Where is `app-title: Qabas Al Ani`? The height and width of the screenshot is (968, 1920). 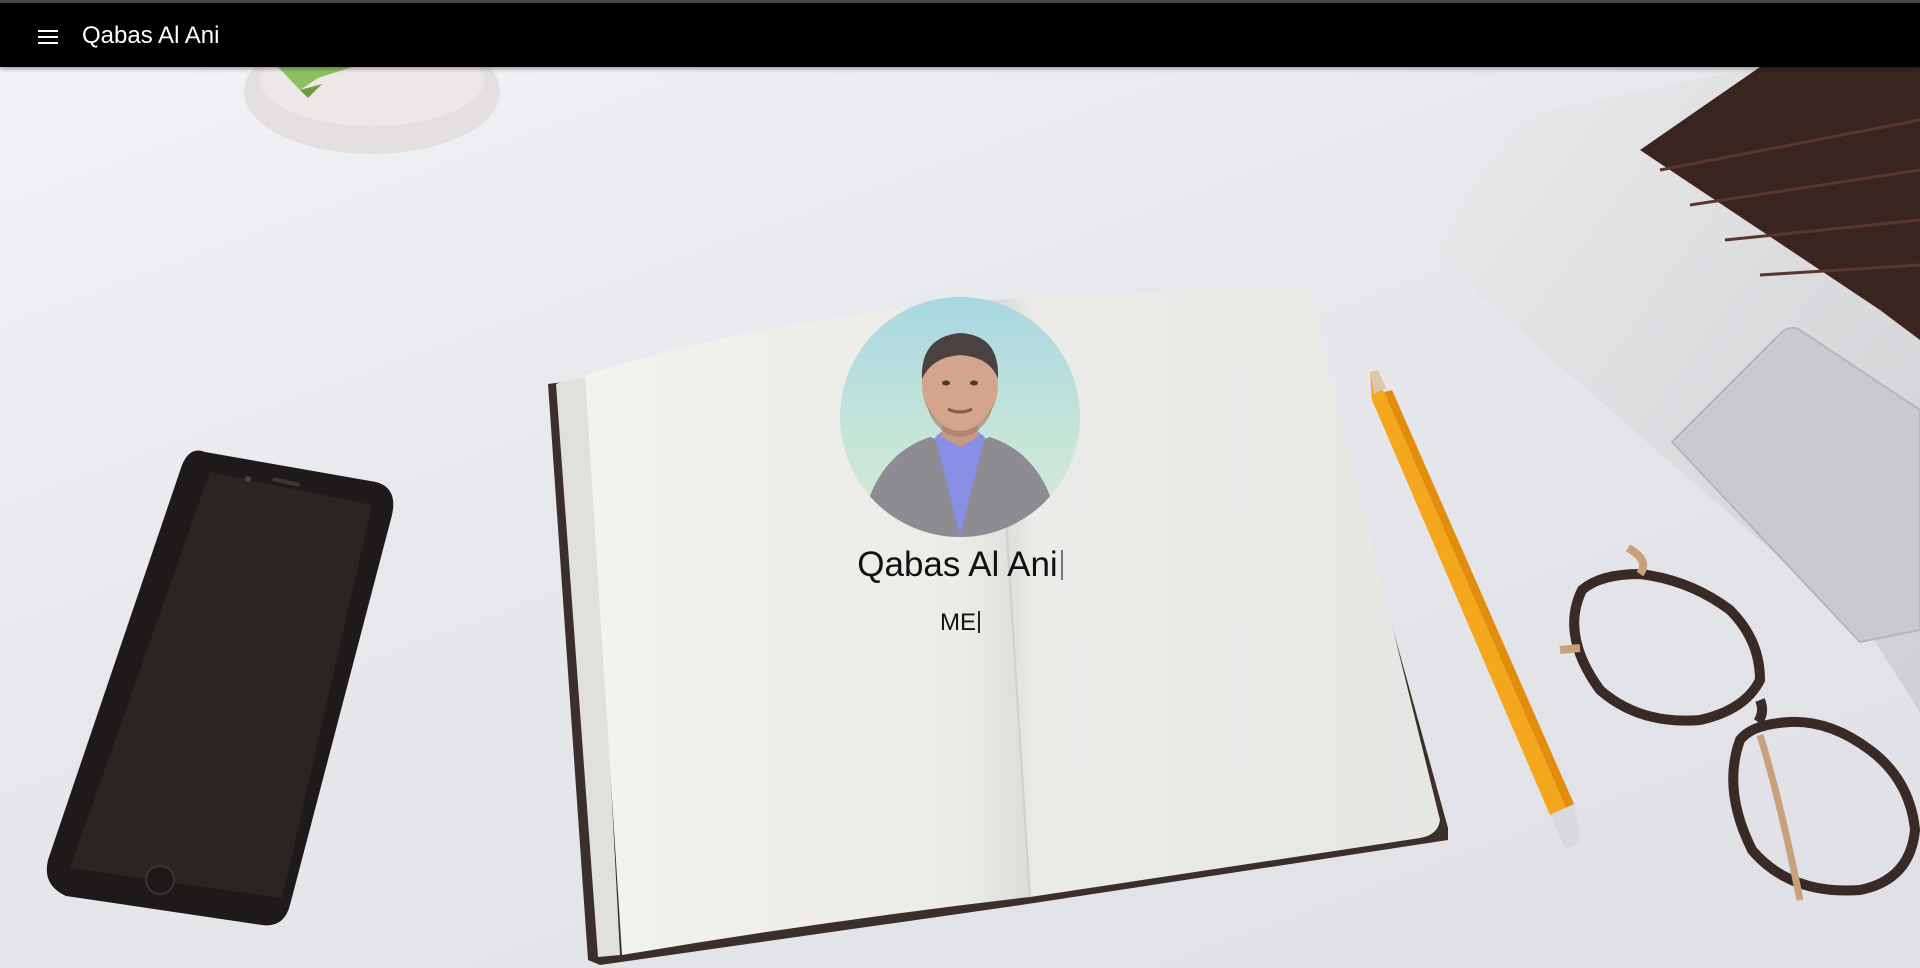
app-title: Qabas Al Ani is located at coordinates (150, 36).